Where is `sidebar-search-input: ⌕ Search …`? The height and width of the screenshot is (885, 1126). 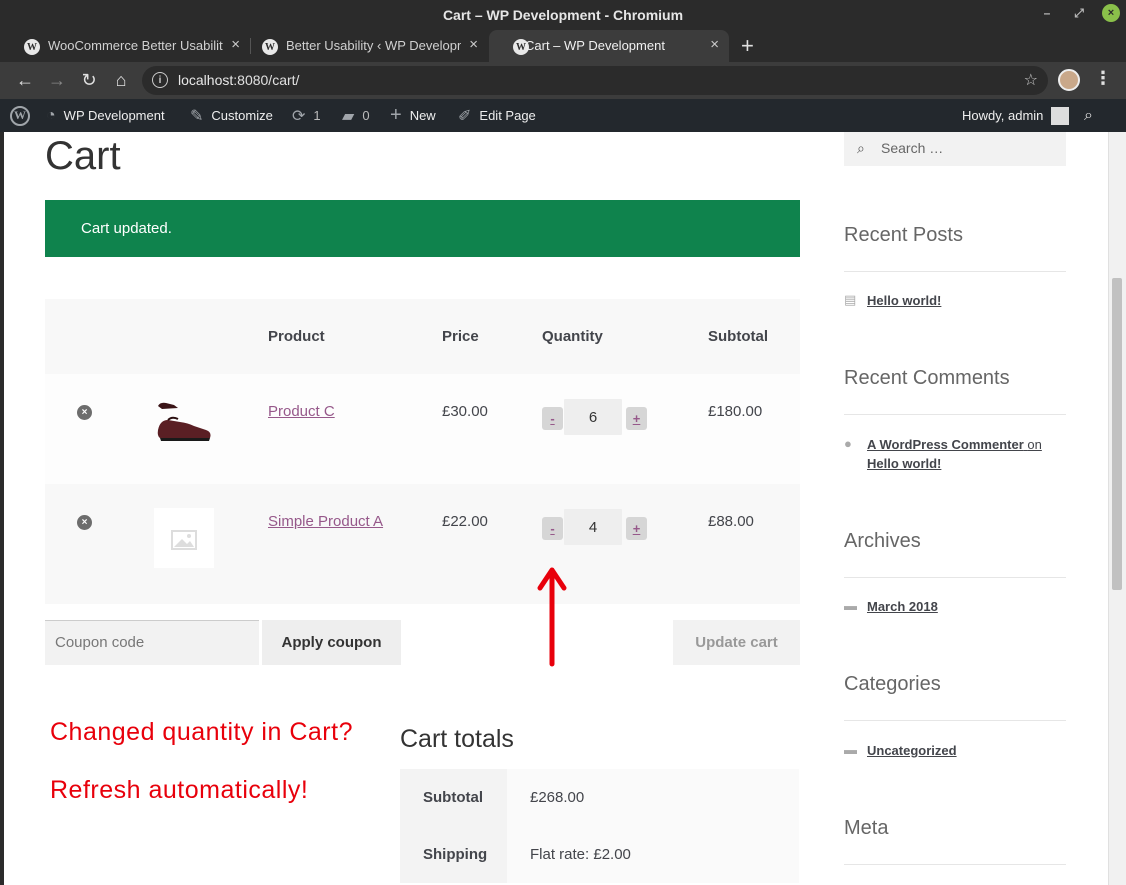
sidebar-search-input: ⌕ Search … is located at coordinates (955, 149).